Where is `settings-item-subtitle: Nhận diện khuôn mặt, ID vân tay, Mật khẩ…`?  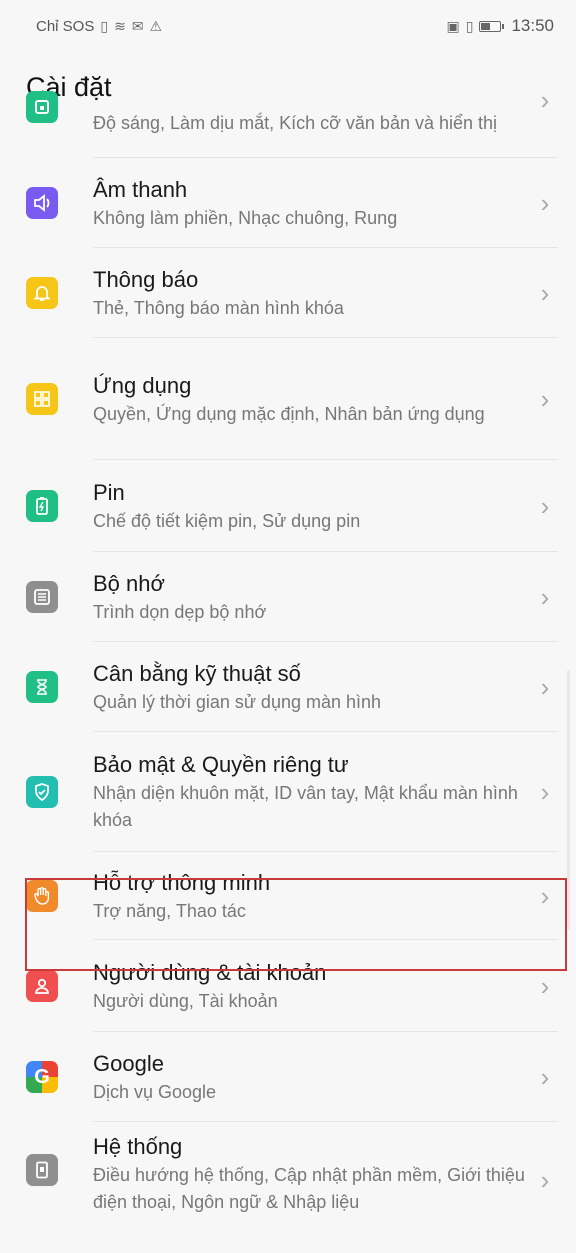 settings-item-subtitle: Nhận diện khuôn mặt, ID vân tay, Mật khẩ… is located at coordinates (305, 806).